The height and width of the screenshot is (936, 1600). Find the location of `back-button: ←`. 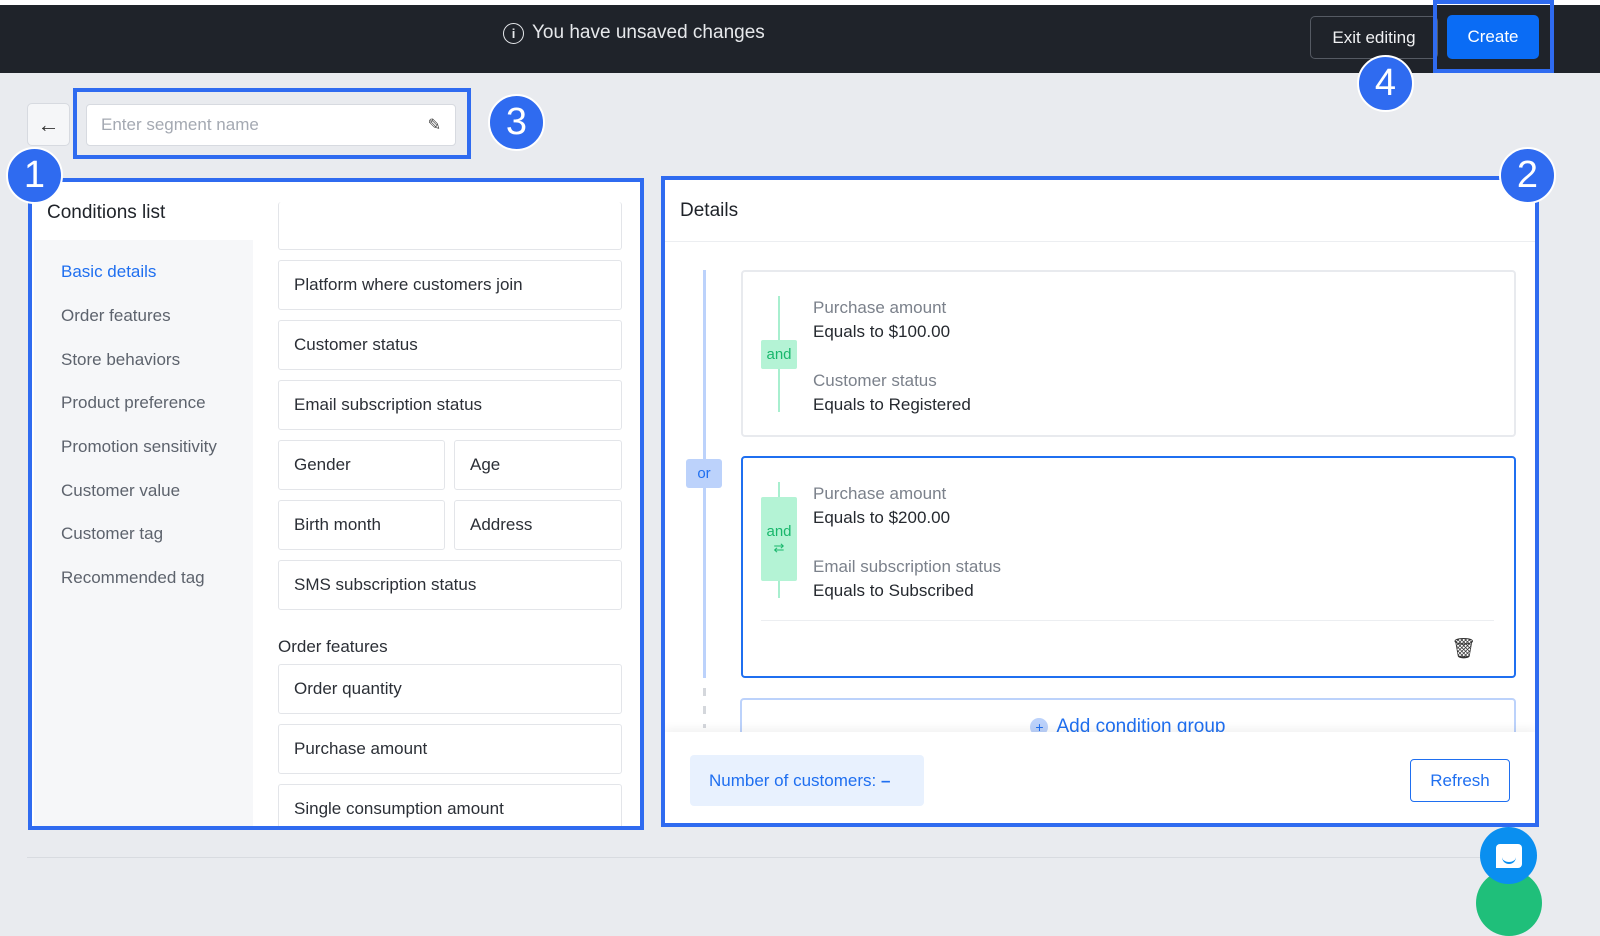

back-button: ← is located at coordinates (48, 124).